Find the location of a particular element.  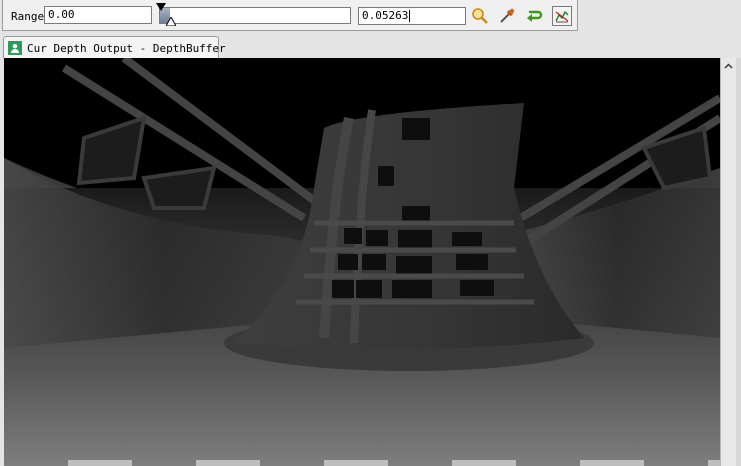

text-caret is located at coordinates (410, 16).